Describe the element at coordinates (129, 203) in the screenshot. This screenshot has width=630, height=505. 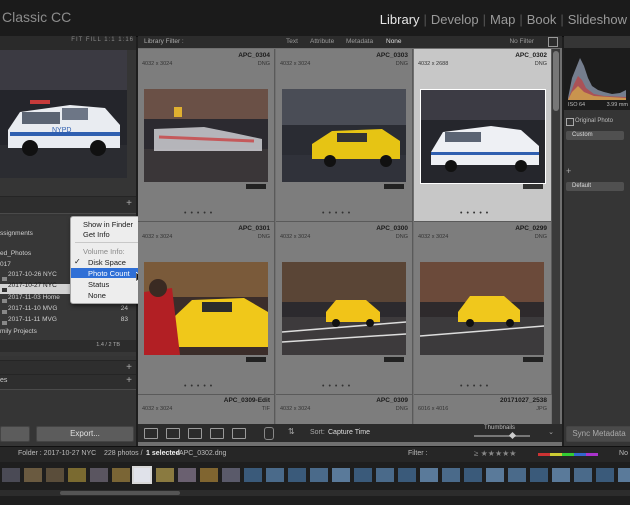
I see `add-folder-plus-icon: +` at that location.